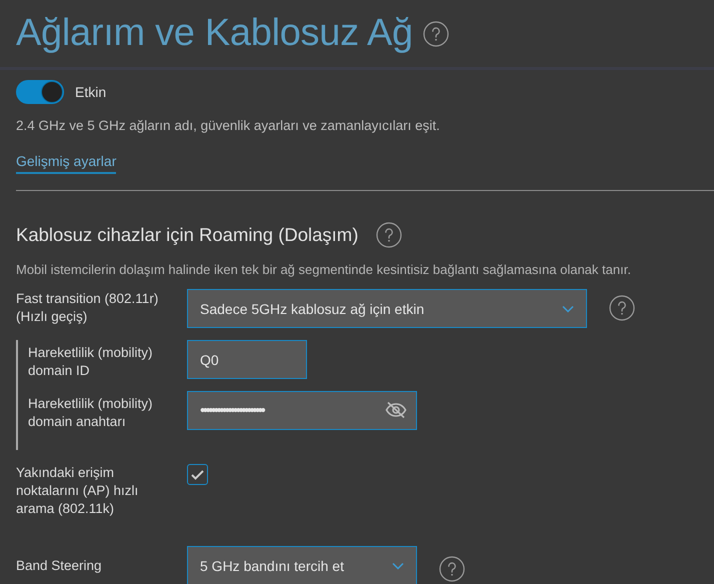 This screenshot has height=584, width=714. I want to click on eye-off-icon, so click(396, 410).